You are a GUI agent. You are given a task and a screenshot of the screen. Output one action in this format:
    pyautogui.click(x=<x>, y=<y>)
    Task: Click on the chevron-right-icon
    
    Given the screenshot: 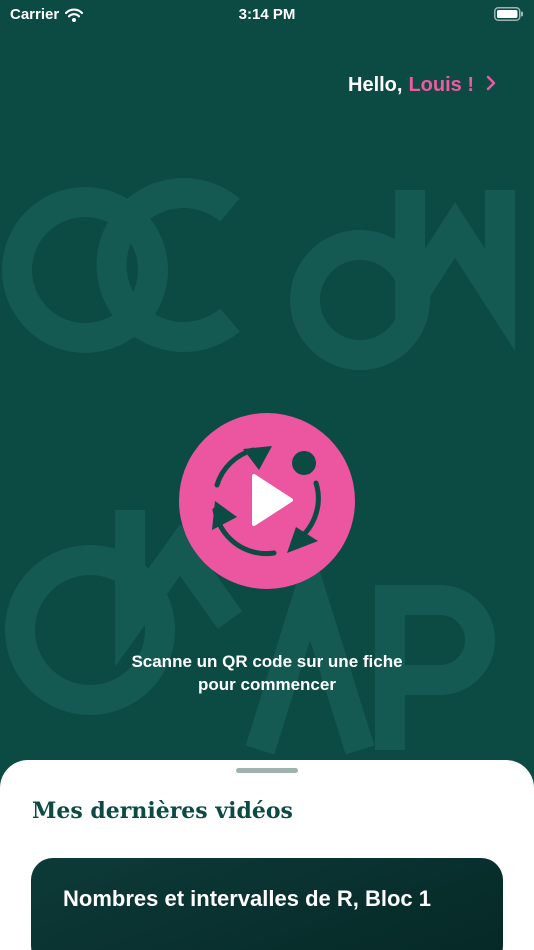 What is the action you would take?
    pyautogui.click(x=491, y=85)
    